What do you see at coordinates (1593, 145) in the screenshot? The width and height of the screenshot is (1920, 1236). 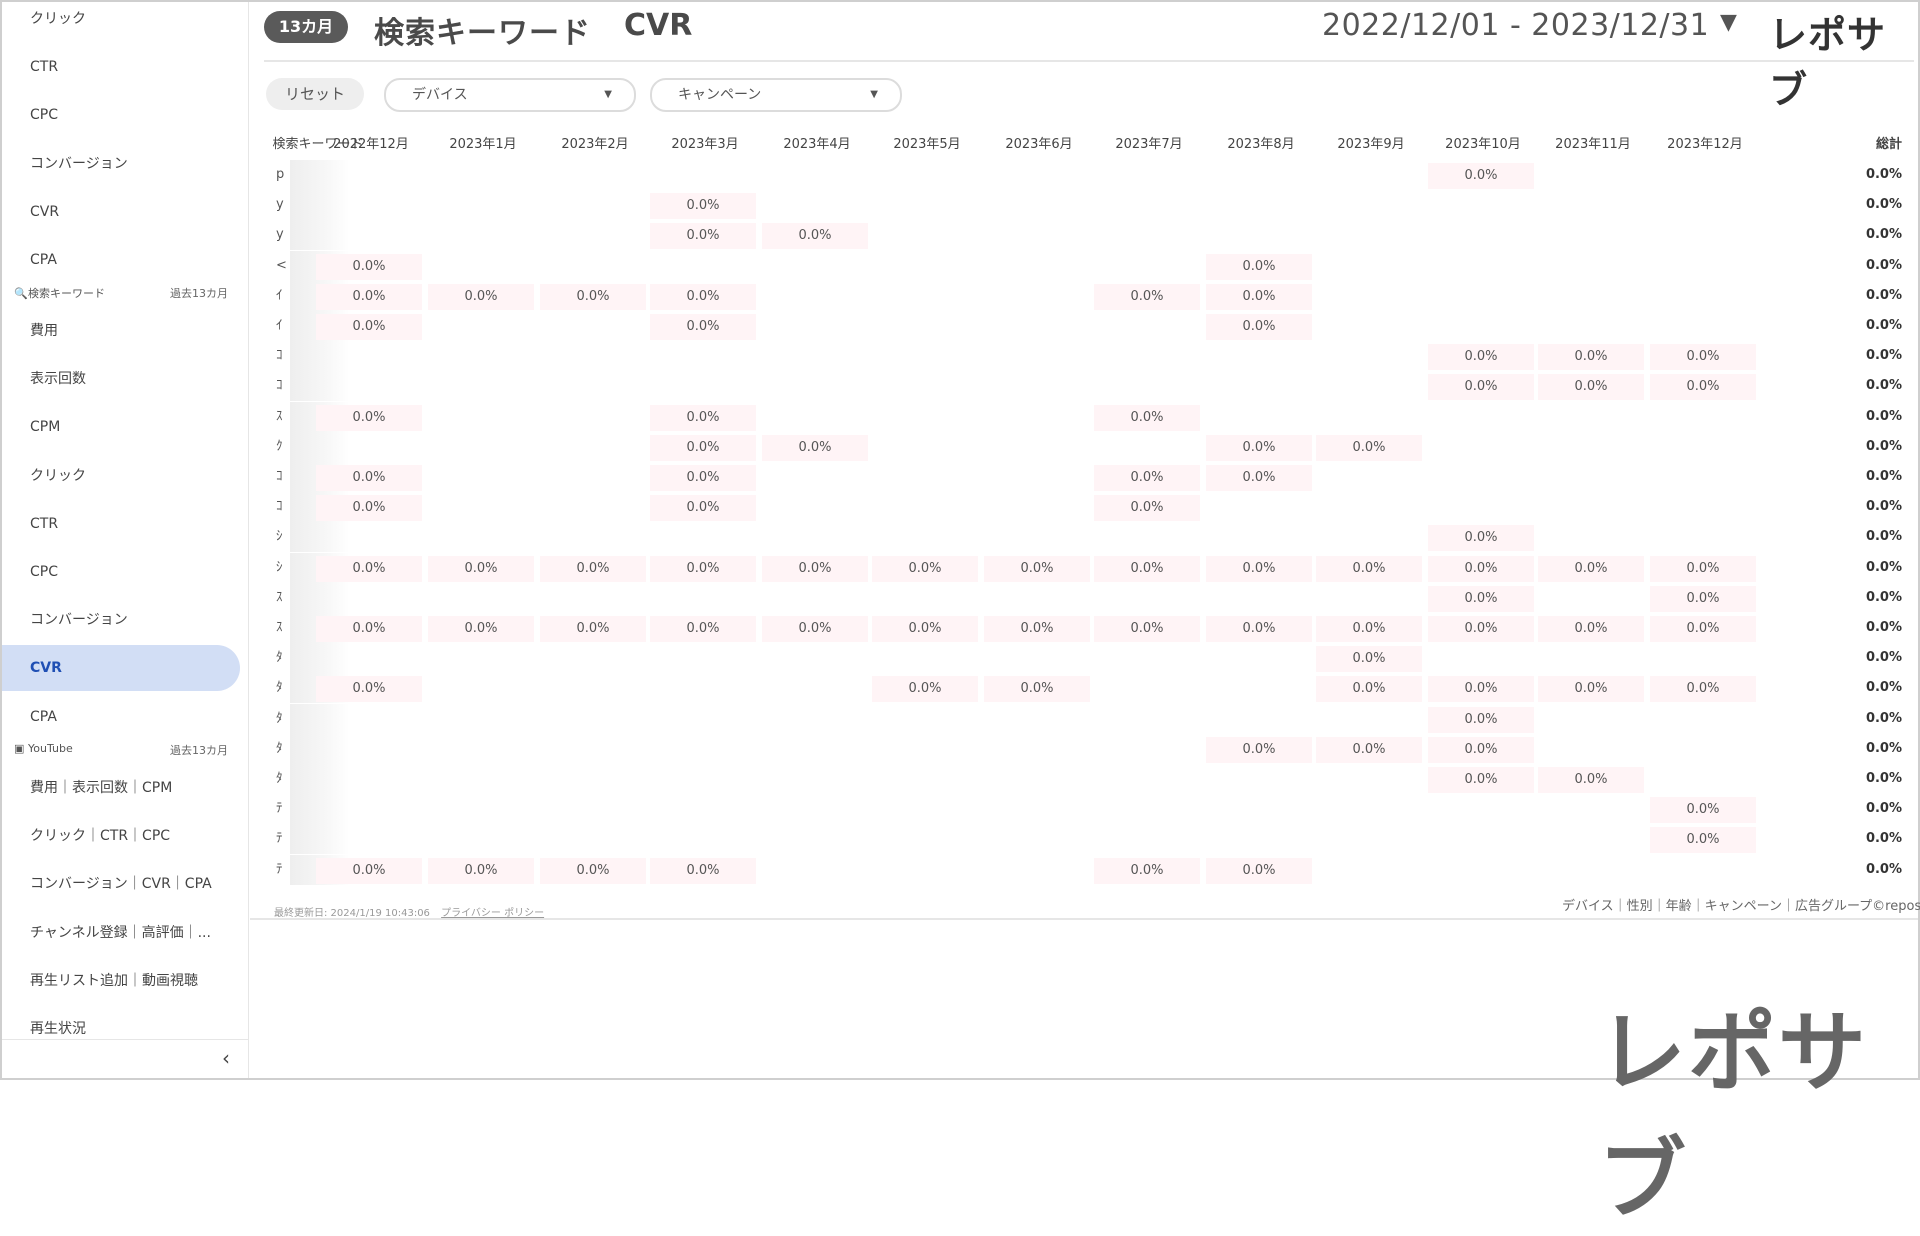 I see `column-header-month: 2023年11月` at bounding box center [1593, 145].